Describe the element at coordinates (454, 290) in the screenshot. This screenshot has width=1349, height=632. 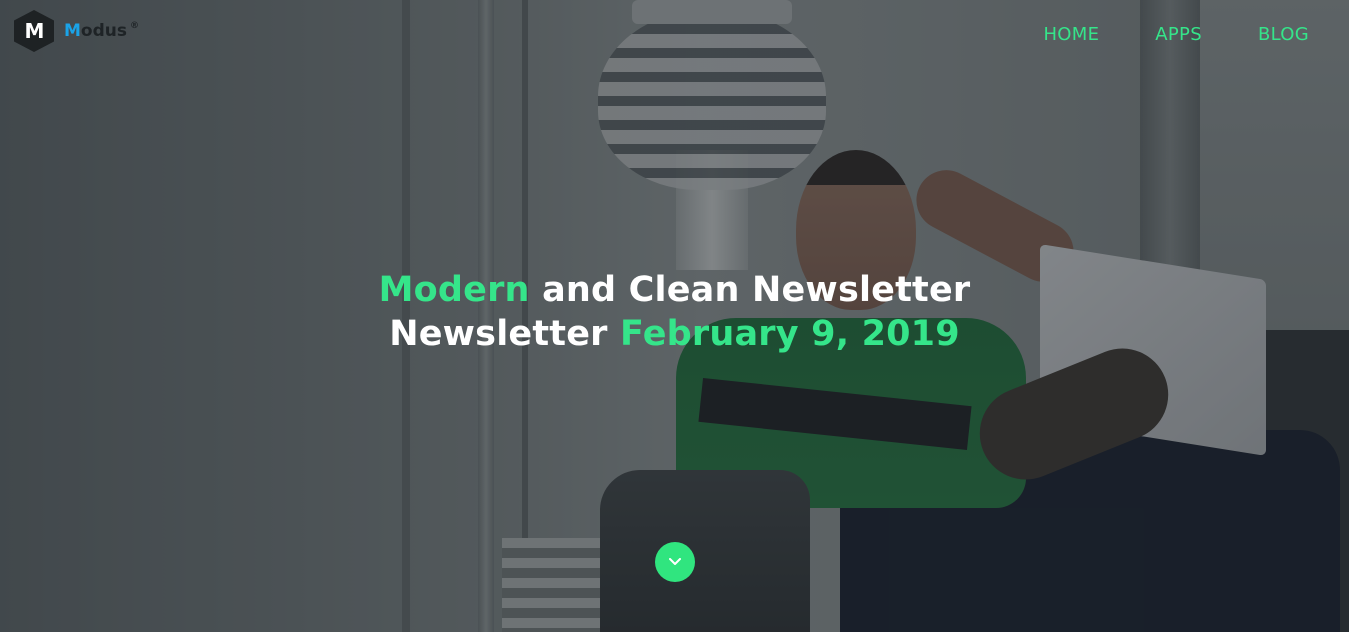
I see `headline-accent-modern: Modern` at that location.